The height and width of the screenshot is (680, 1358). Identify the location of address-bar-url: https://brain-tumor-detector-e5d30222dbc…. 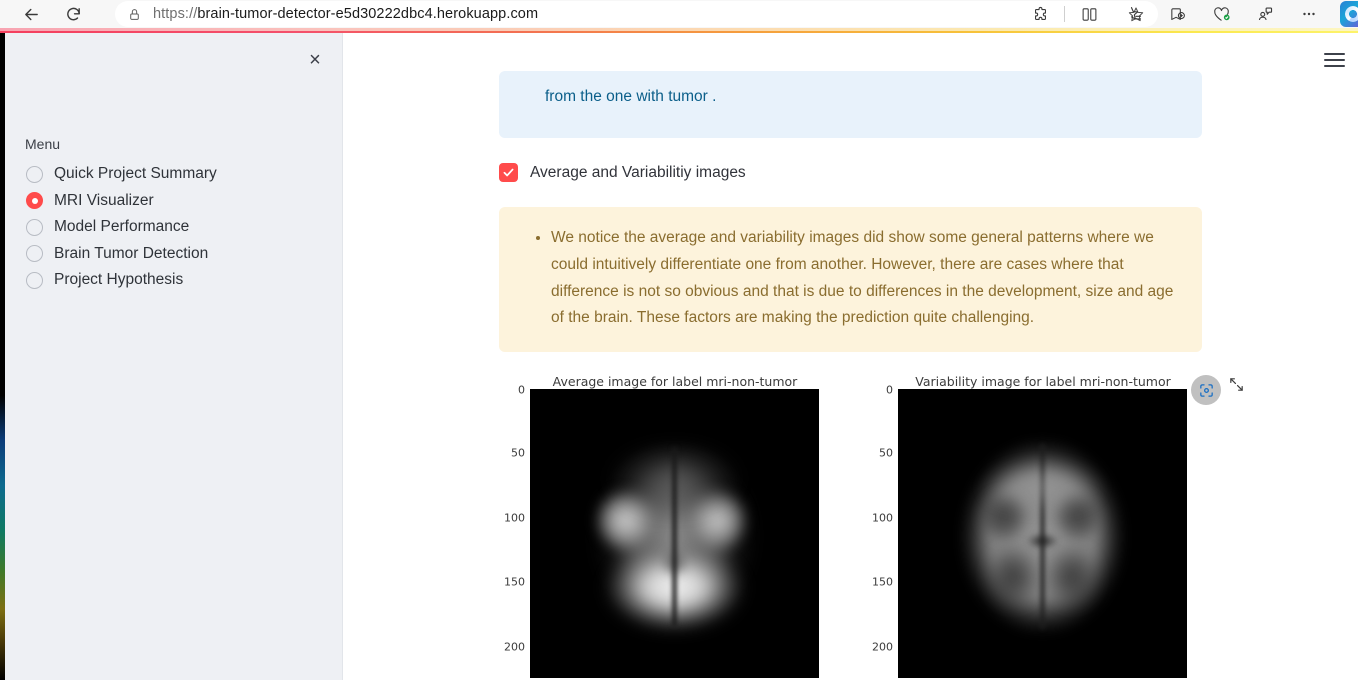
(633, 14).